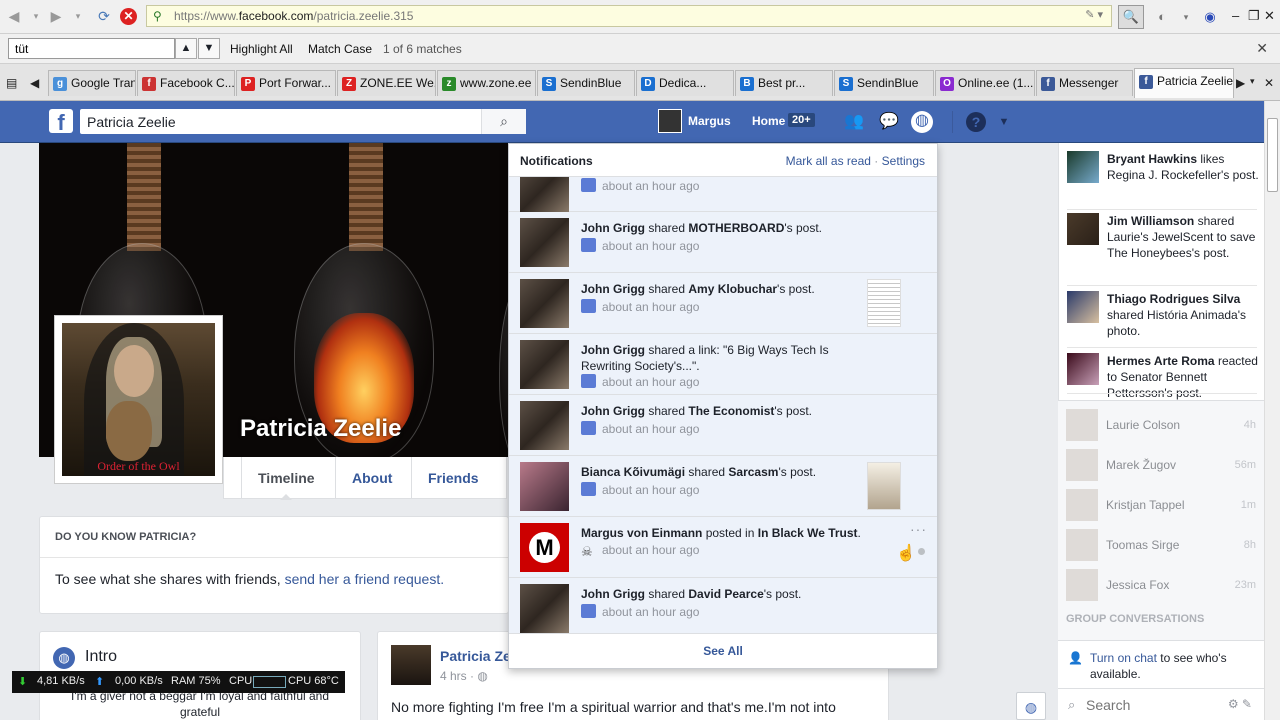 The width and height of the screenshot is (1280, 720). Describe the element at coordinates (320, 429) in the screenshot. I see `profile-name: Patricia Zeelie` at that location.